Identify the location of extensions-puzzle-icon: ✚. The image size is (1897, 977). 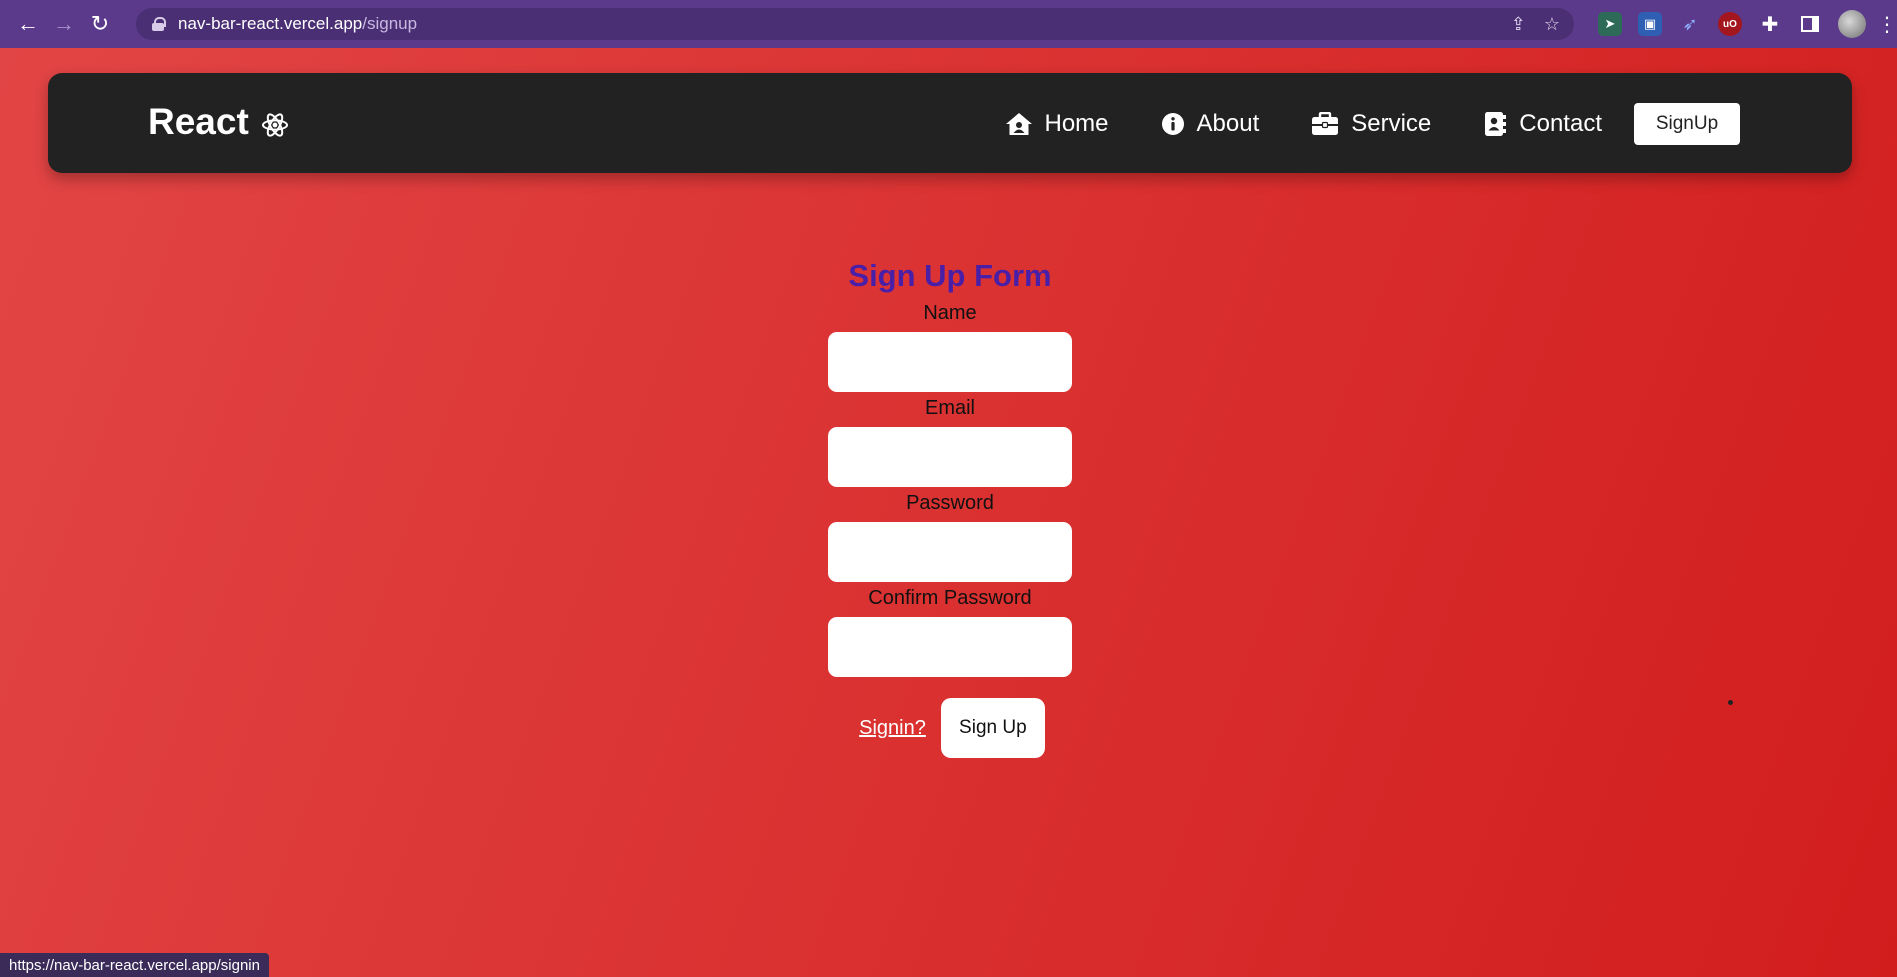
(1770, 24).